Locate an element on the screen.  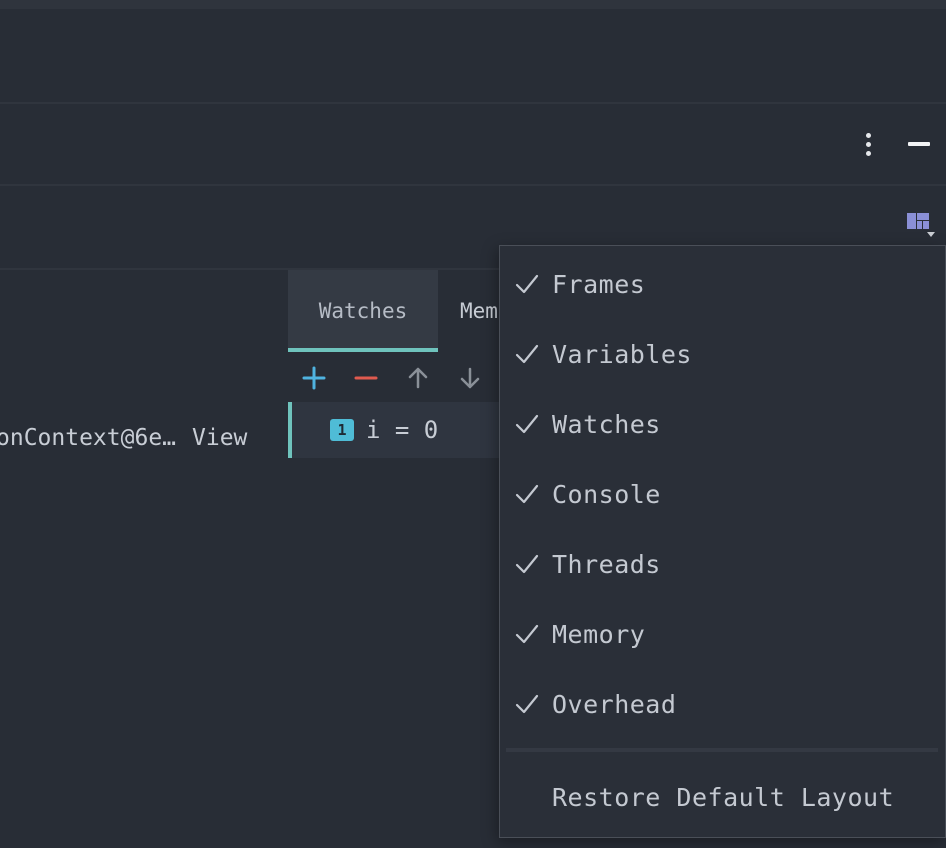
remove-icon is located at coordinates (366, 378).